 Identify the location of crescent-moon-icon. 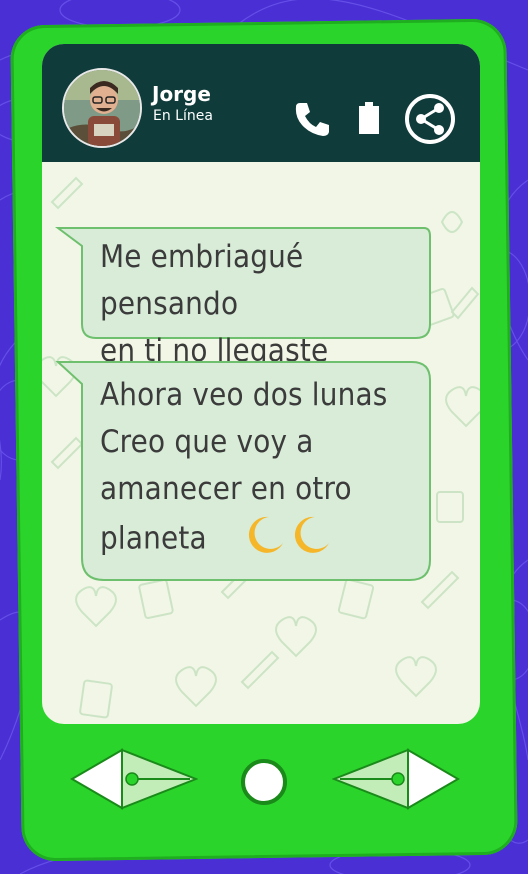
(288, 534).